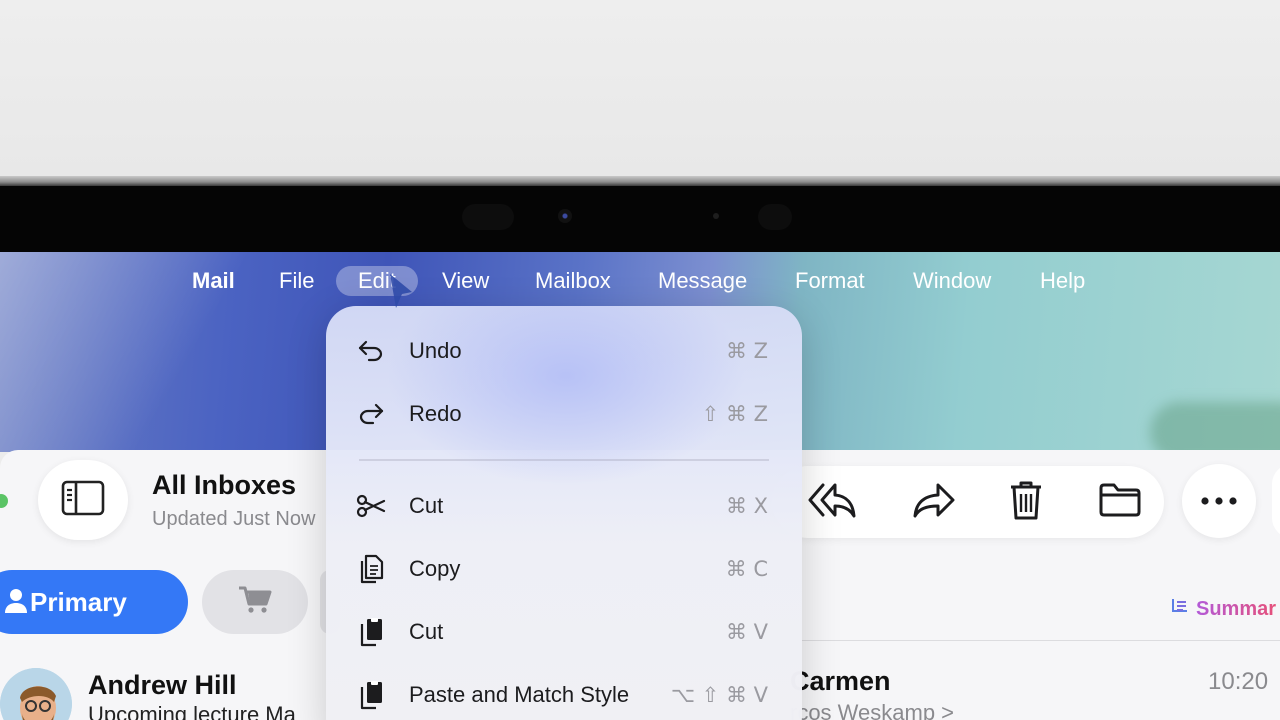 The width and height of the screenshot is (1280, 720). What do you see at coordinates (640, 181) in the screenshot?
I see `display-lid-edge` at bounding box center [640, 181].